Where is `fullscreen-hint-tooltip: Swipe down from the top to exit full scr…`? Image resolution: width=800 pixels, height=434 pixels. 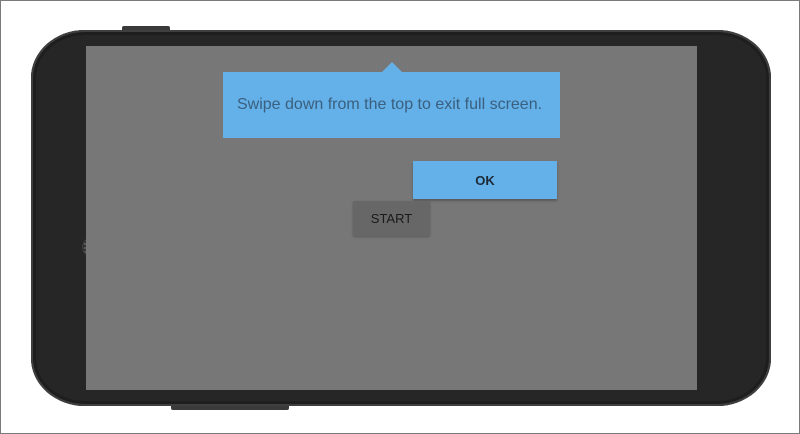
fullscreen-hint-tooltip: Swipe down from the top to exit full scr… is located at coordinates (391, 105).